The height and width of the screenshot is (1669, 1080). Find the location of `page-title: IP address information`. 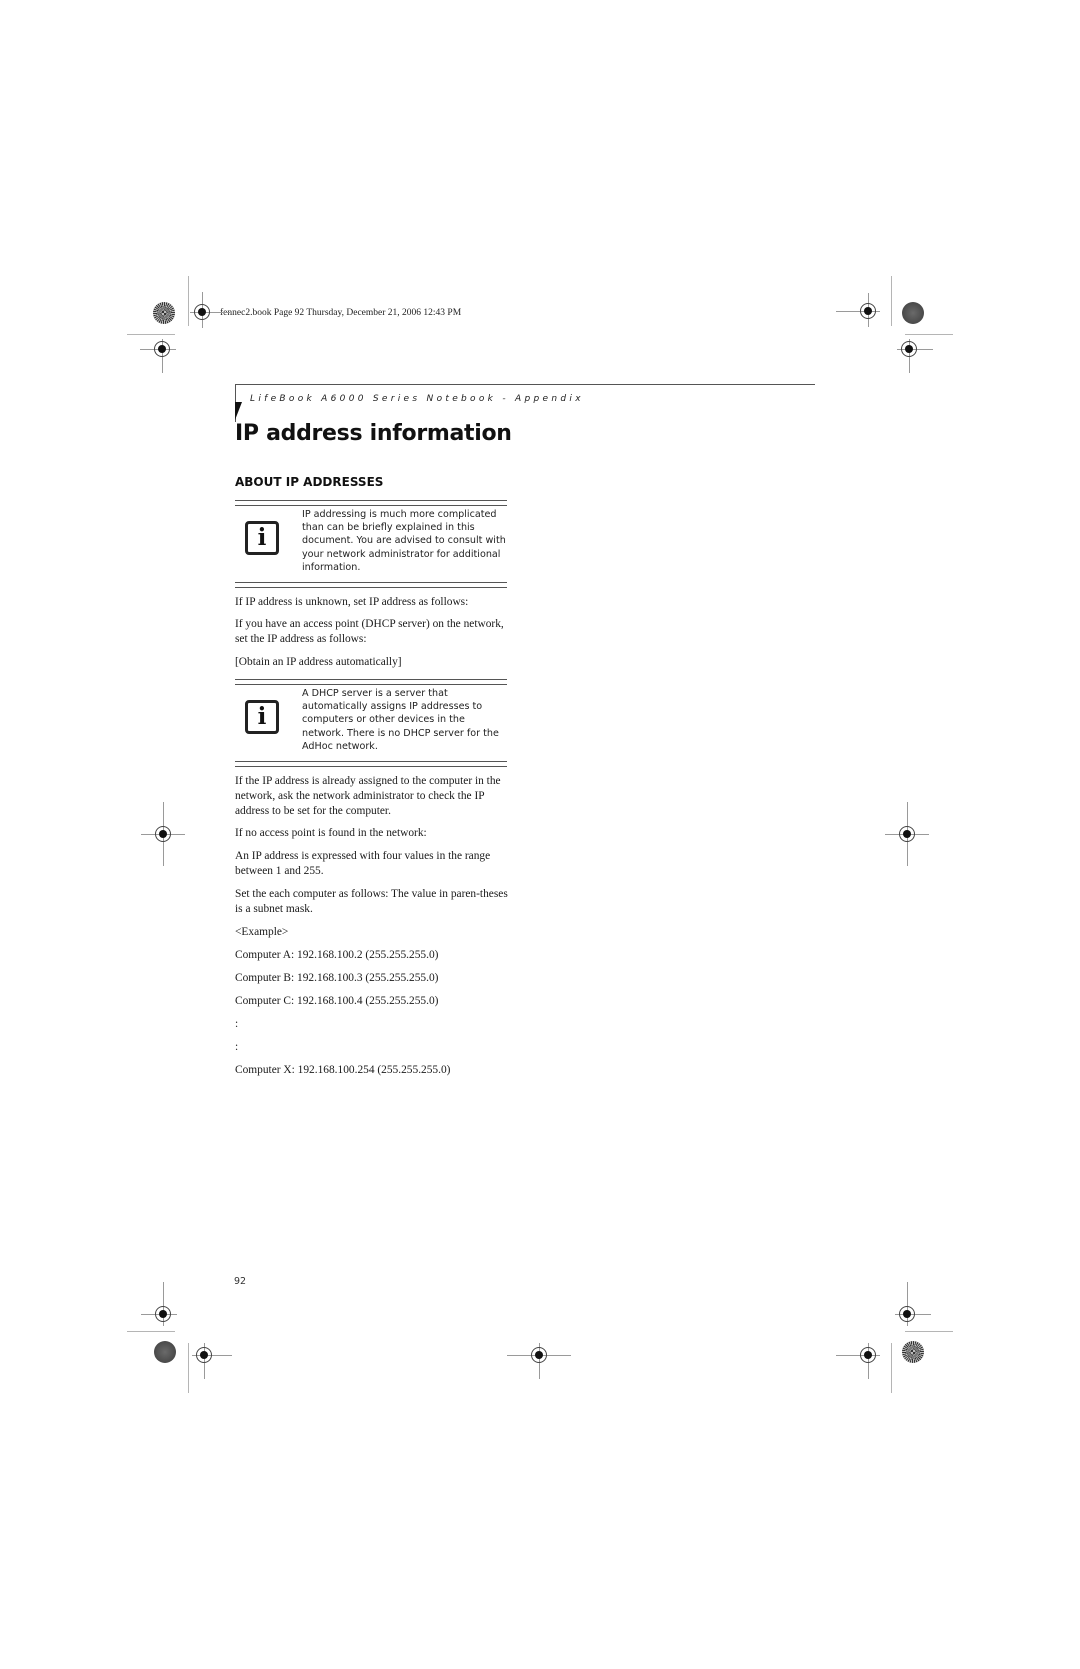

page-title: IP address information is located at coordinates (373, 433).